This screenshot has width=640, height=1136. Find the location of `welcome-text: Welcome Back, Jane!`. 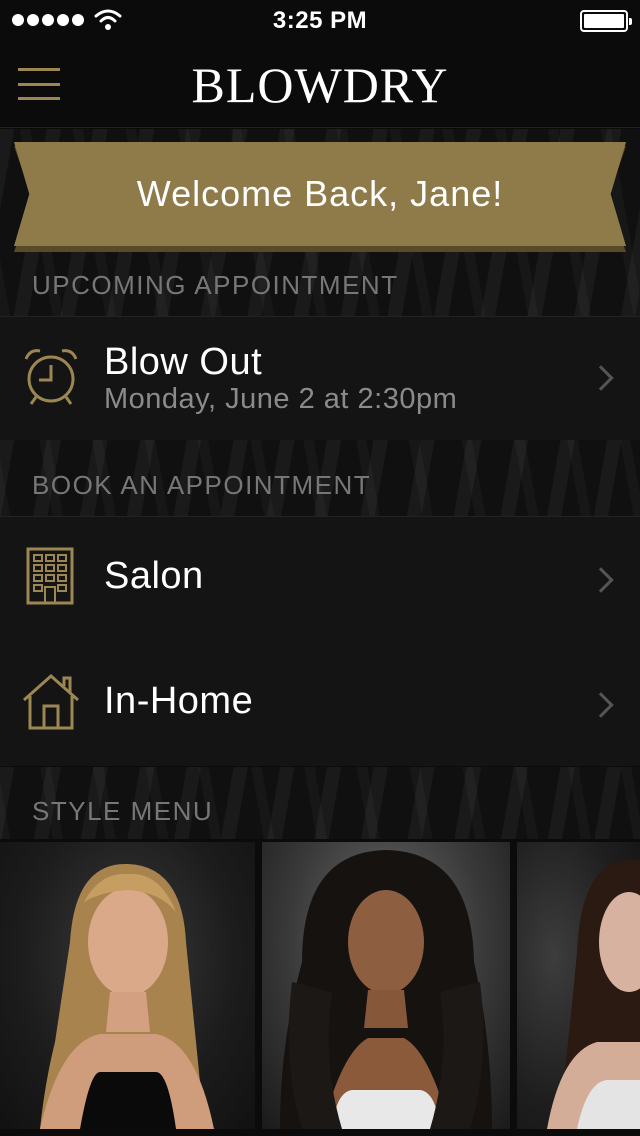

welcome-text: Welcome Back, Jane! is located at coordinates (320, 193).